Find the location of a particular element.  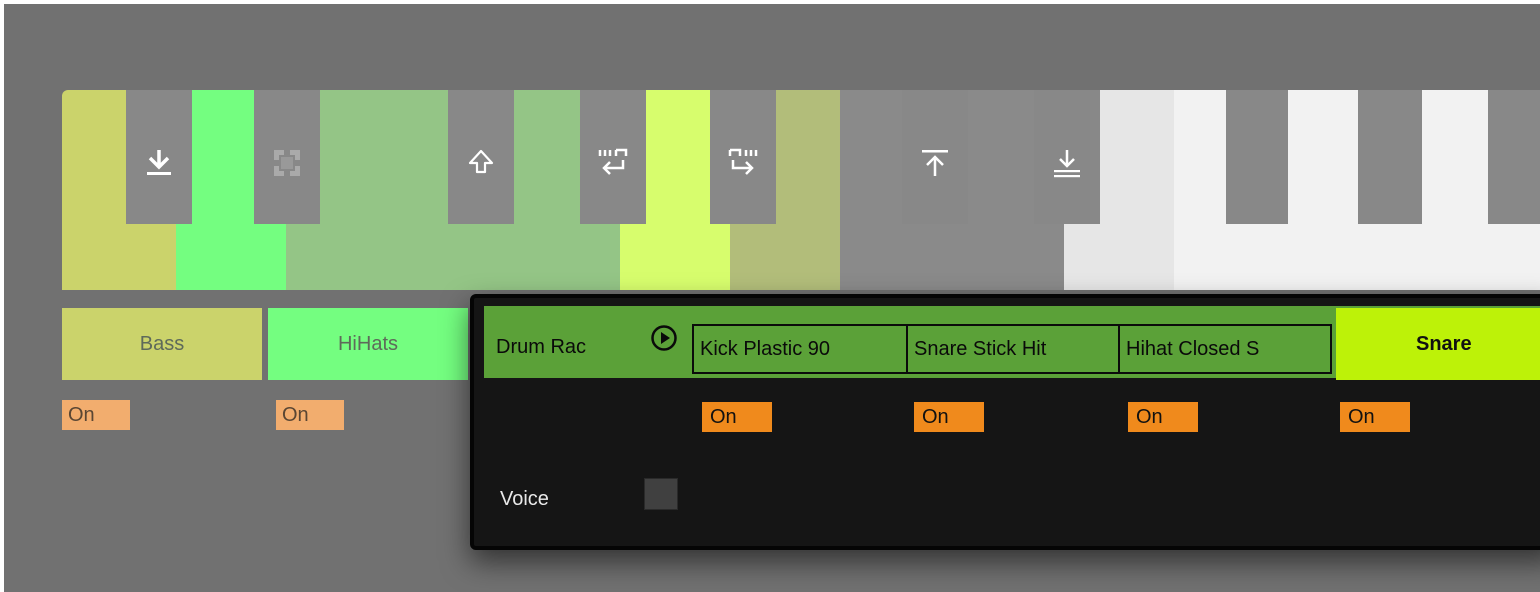

drum-rack-title: Drum Rac is located at coordinates (541, 347).